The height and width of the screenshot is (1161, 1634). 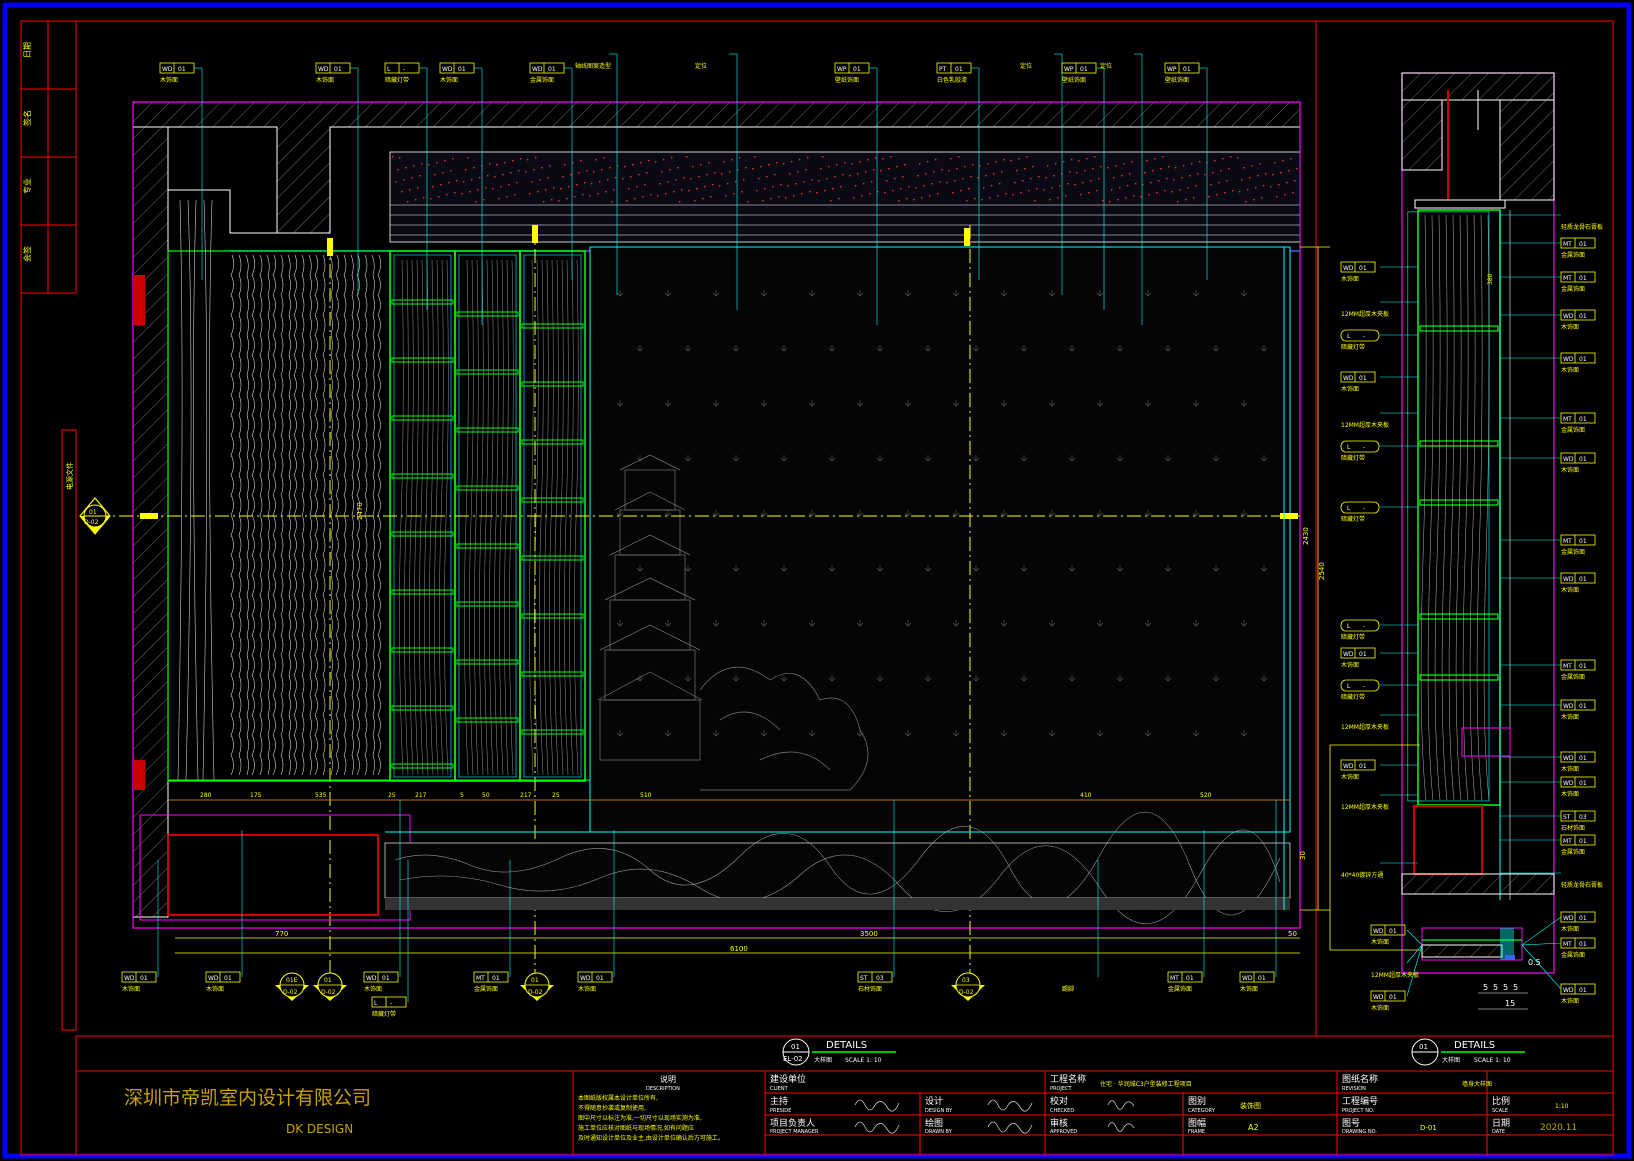 What do you see at coordinates (1578, 994) in the screenshot?
I see `detail-right-tag-3-badge: WD 01木饰面` at bounding box center [1578, 994].